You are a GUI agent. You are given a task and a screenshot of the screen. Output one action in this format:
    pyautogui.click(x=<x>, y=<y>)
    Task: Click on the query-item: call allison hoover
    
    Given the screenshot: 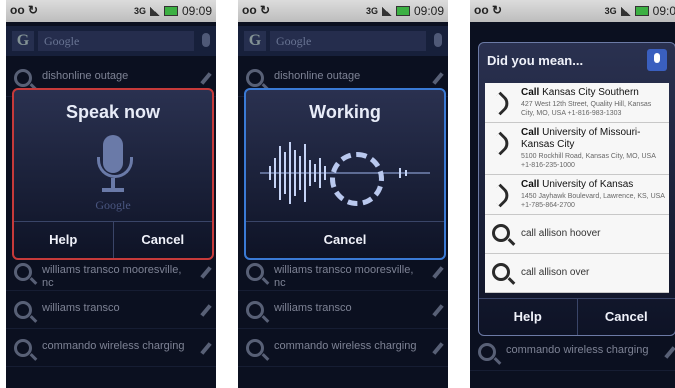 What is the action you would take?
    pyautogui.click(x=577, y=234)
    